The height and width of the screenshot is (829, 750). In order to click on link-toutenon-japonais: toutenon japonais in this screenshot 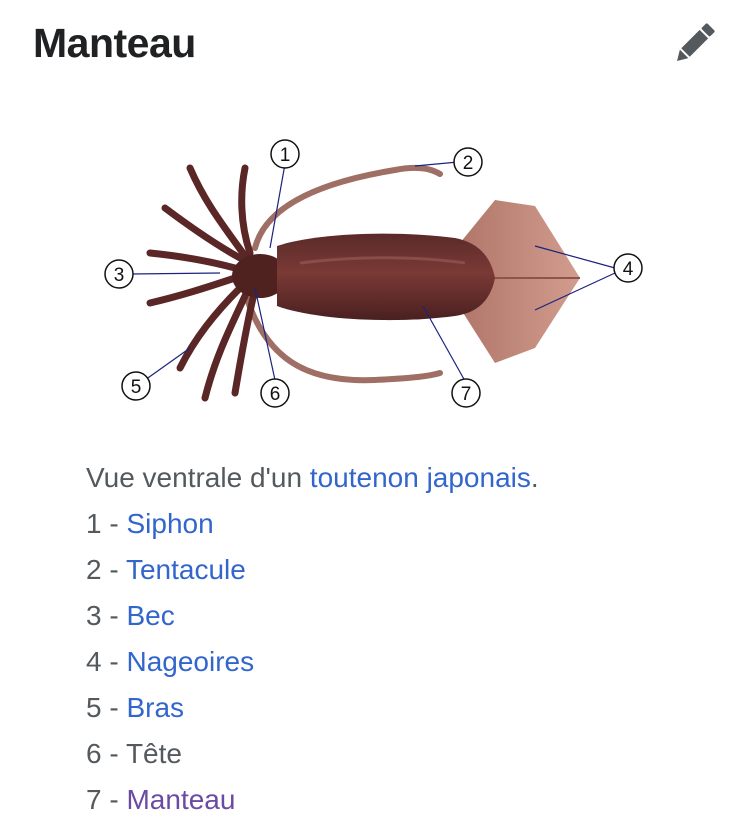, I will do `click(420, 477)`.